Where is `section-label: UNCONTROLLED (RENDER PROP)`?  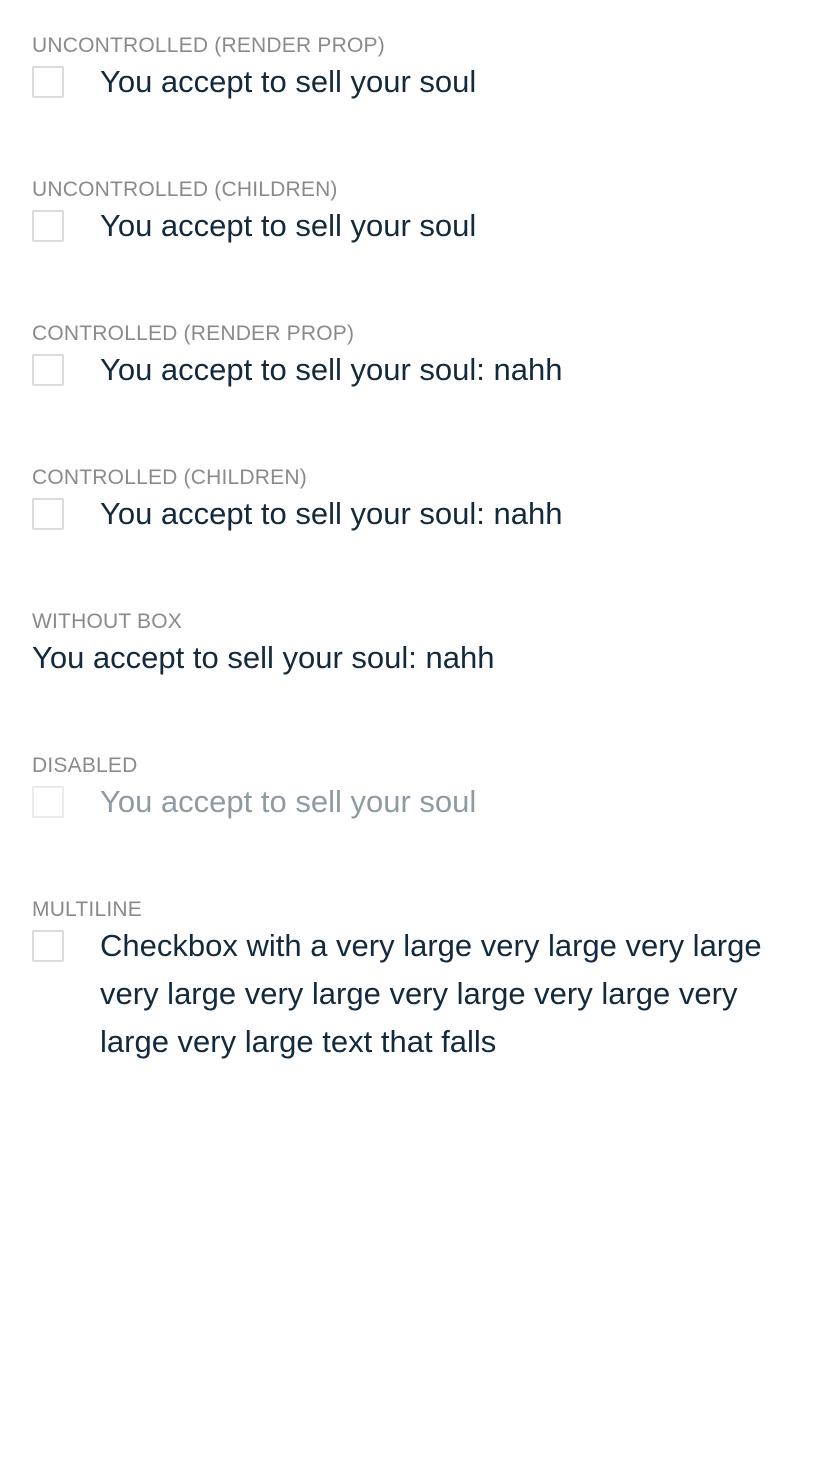
section-label: UNCONTROLLED (RENDER PROP) is located at coordinates (208, 45).